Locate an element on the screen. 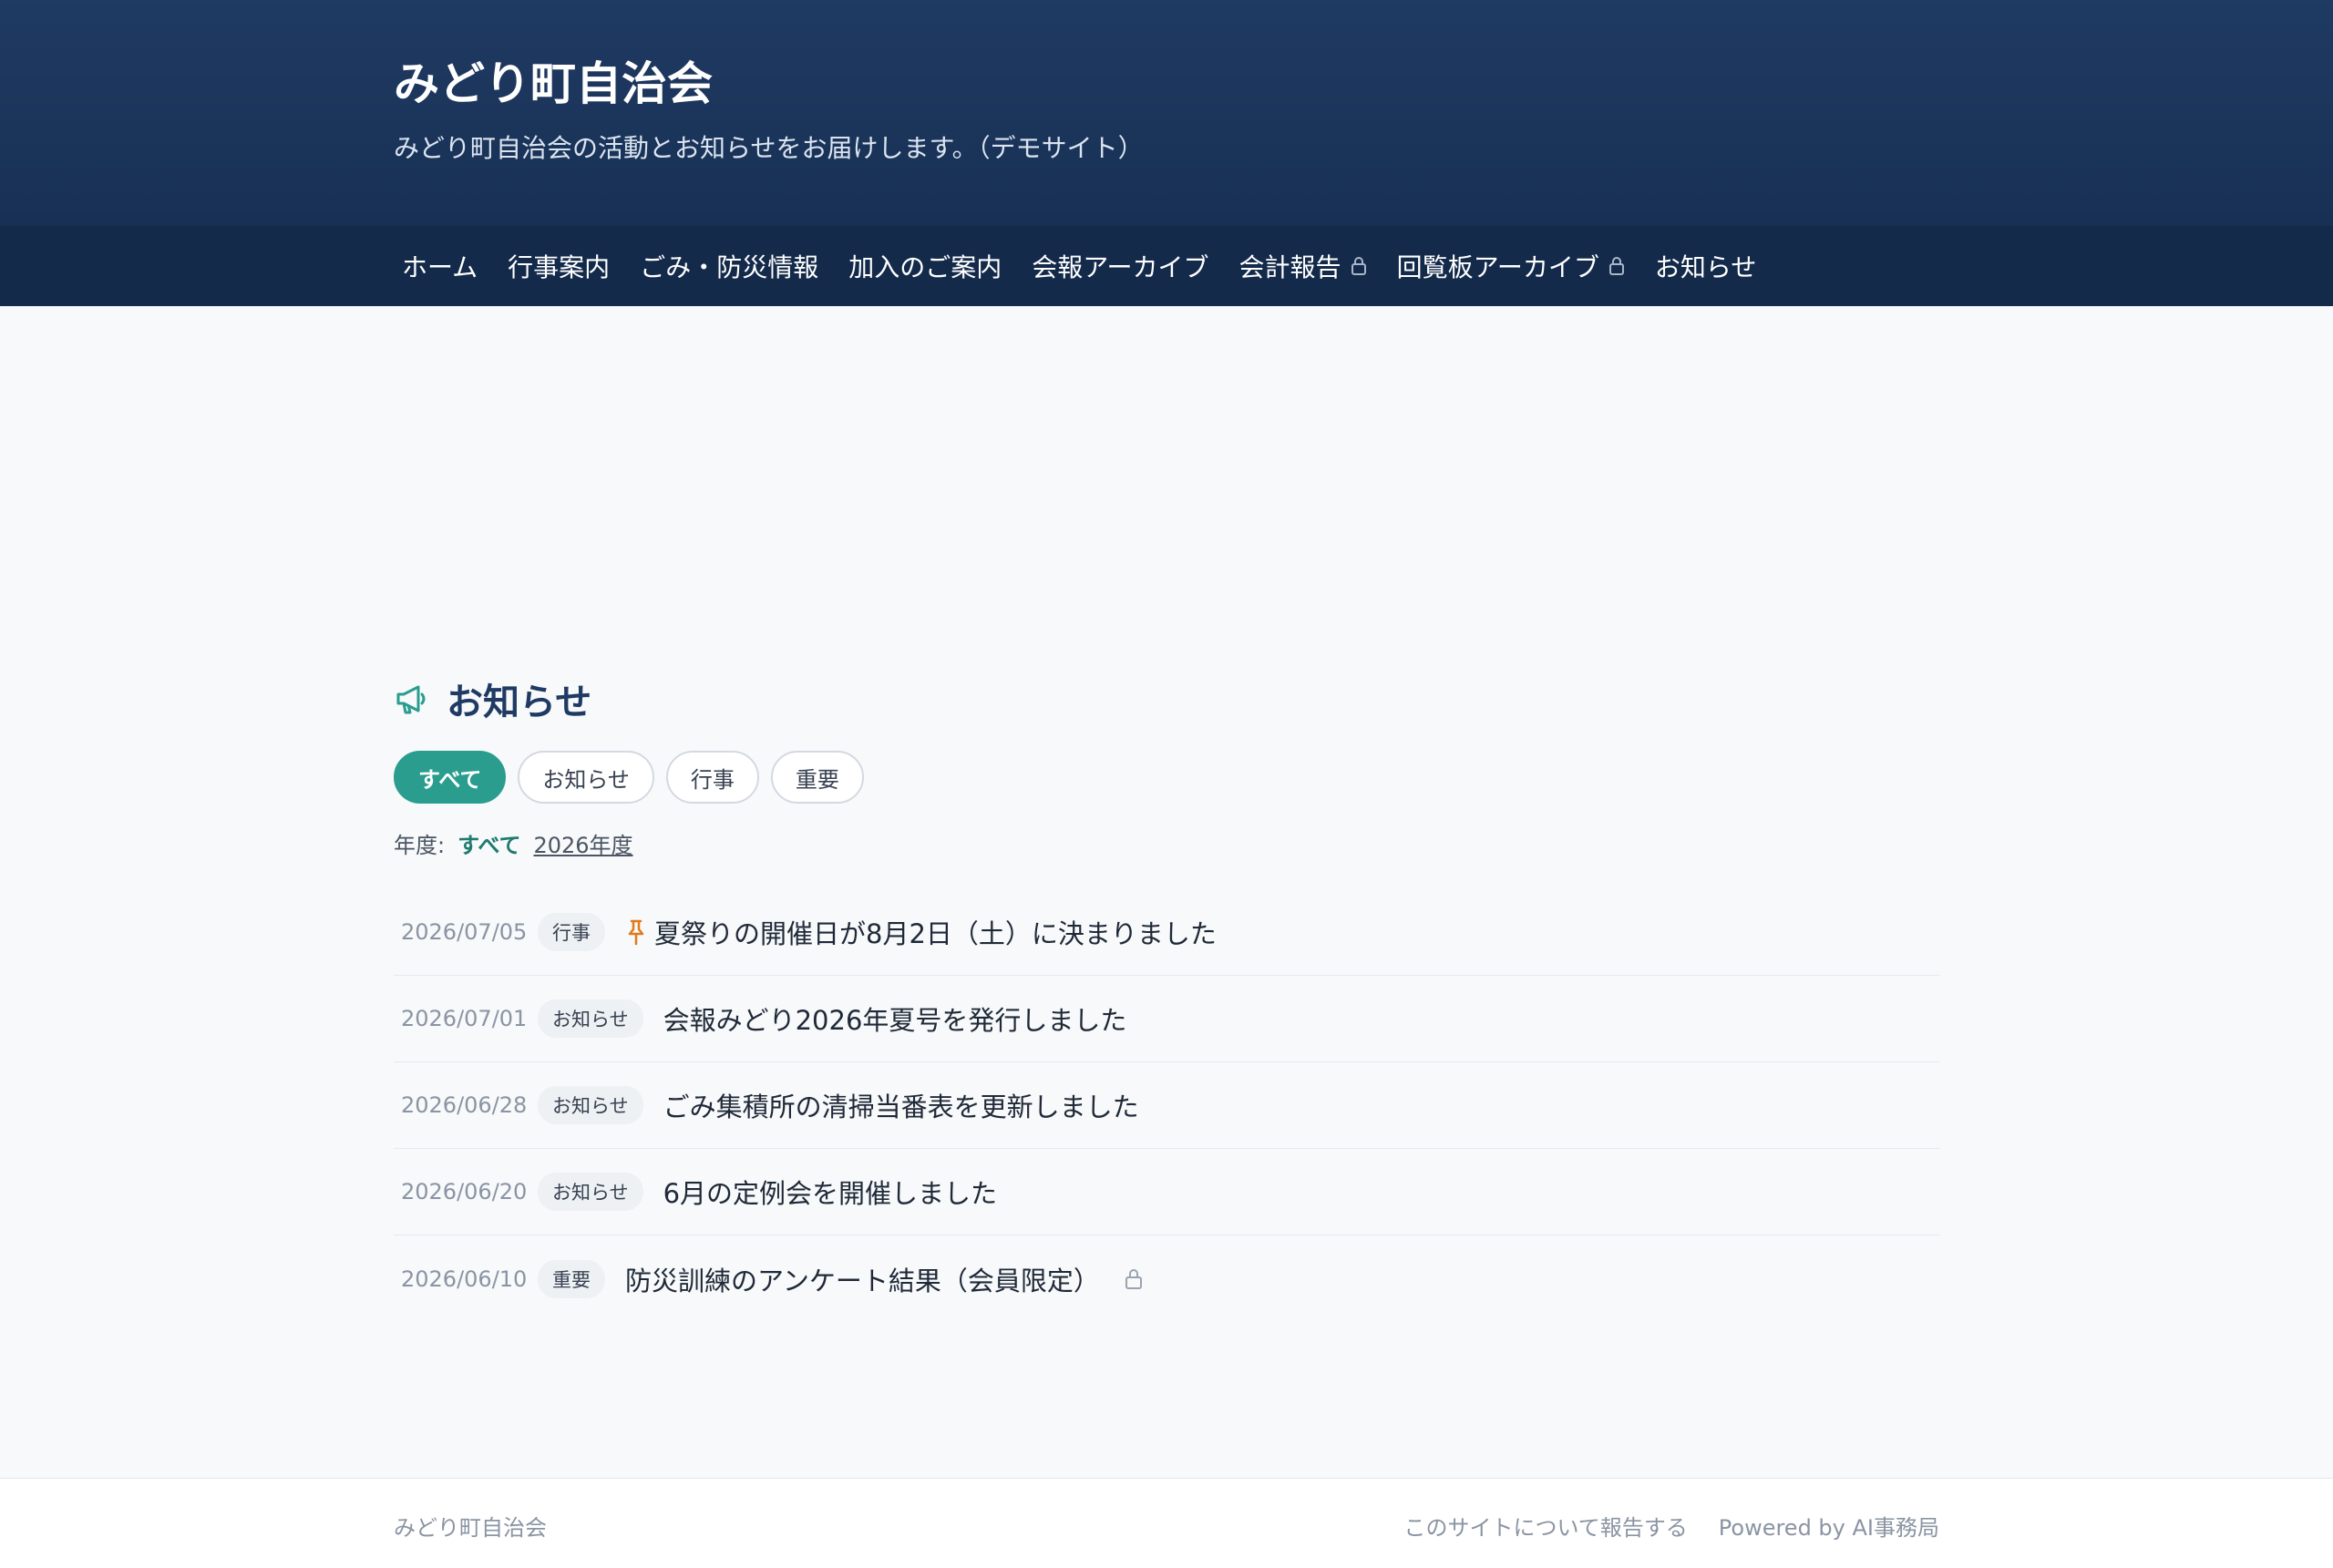 This screenshot has width=2333, height=1568. nav-item-label: 行事案内 is located at coordinates (559, 267).